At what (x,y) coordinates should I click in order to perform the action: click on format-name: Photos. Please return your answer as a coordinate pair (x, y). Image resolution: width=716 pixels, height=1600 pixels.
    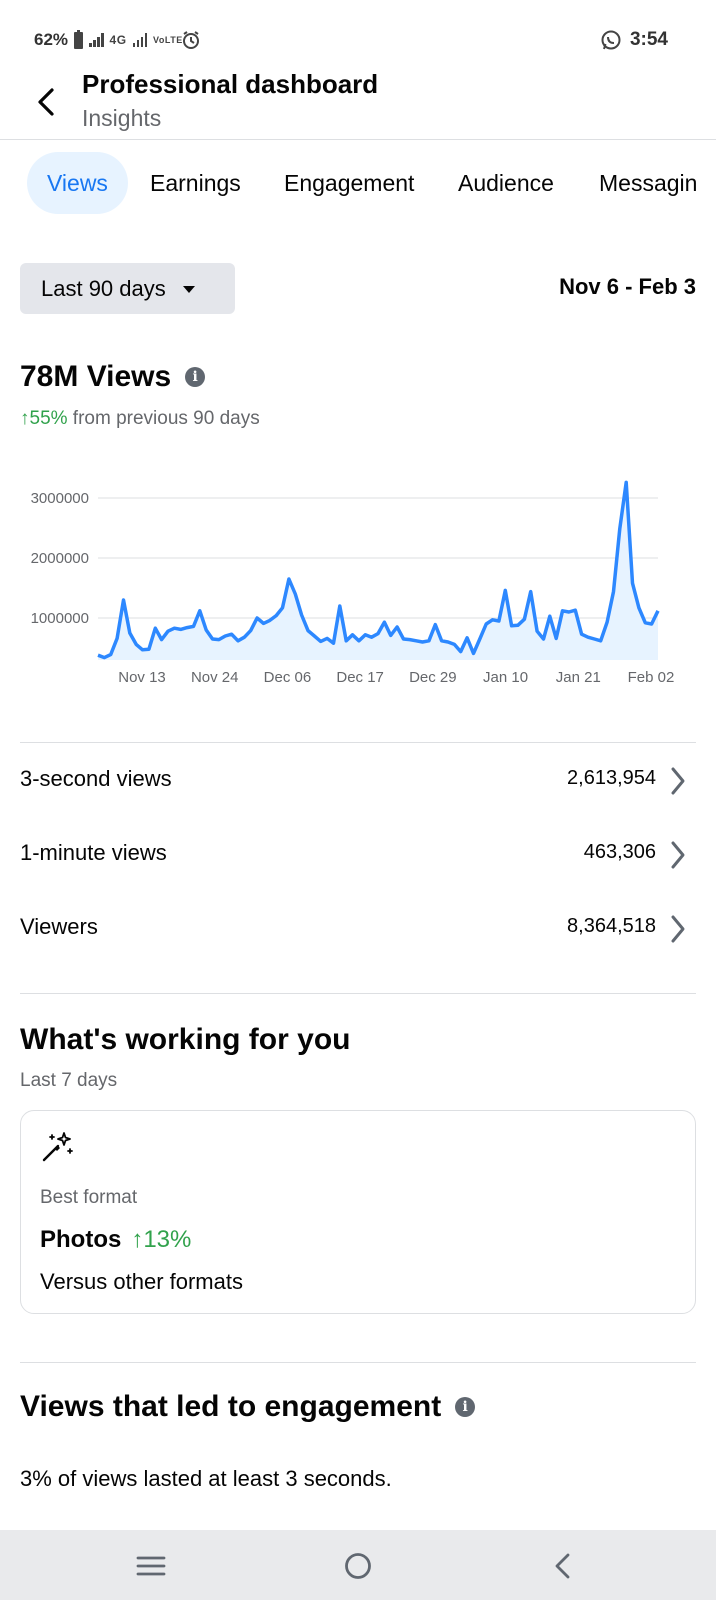
    Looking at the image, I should click on (81, 1239).